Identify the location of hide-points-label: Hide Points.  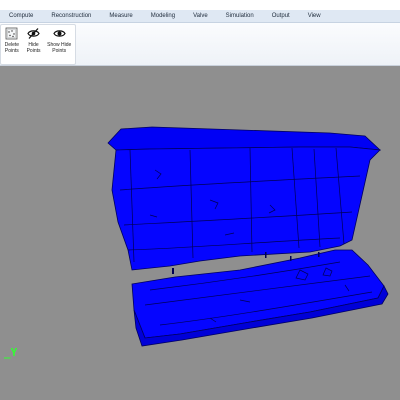
(34, 48).